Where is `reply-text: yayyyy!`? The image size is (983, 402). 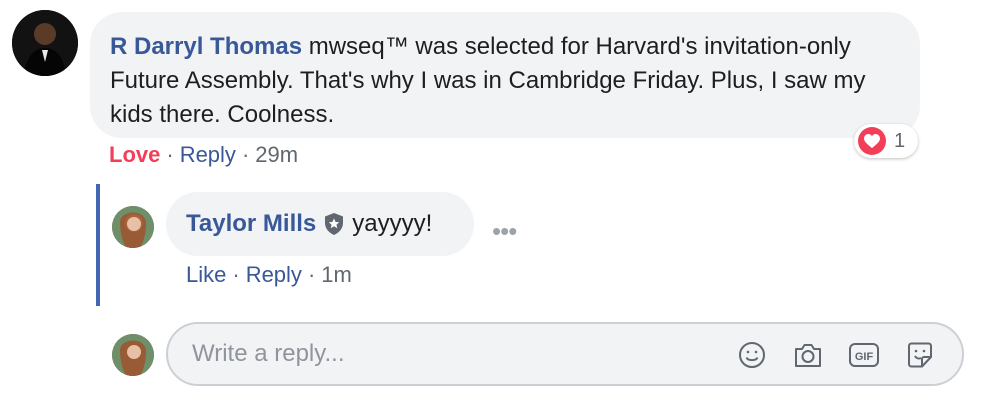
reply-text: yayyyy! is located at coordinates (392, 223).